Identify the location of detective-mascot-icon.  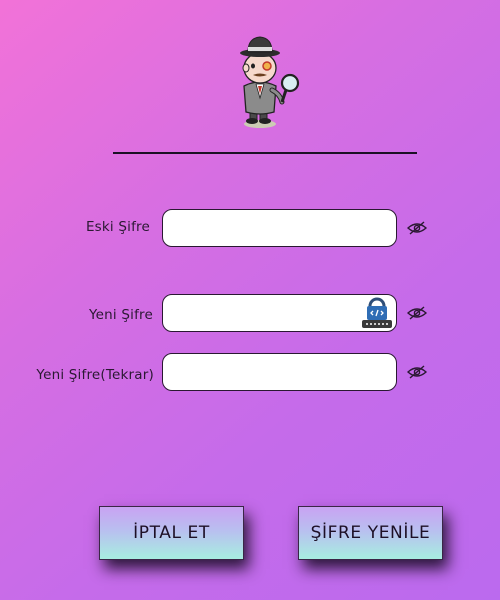
(270, 82).